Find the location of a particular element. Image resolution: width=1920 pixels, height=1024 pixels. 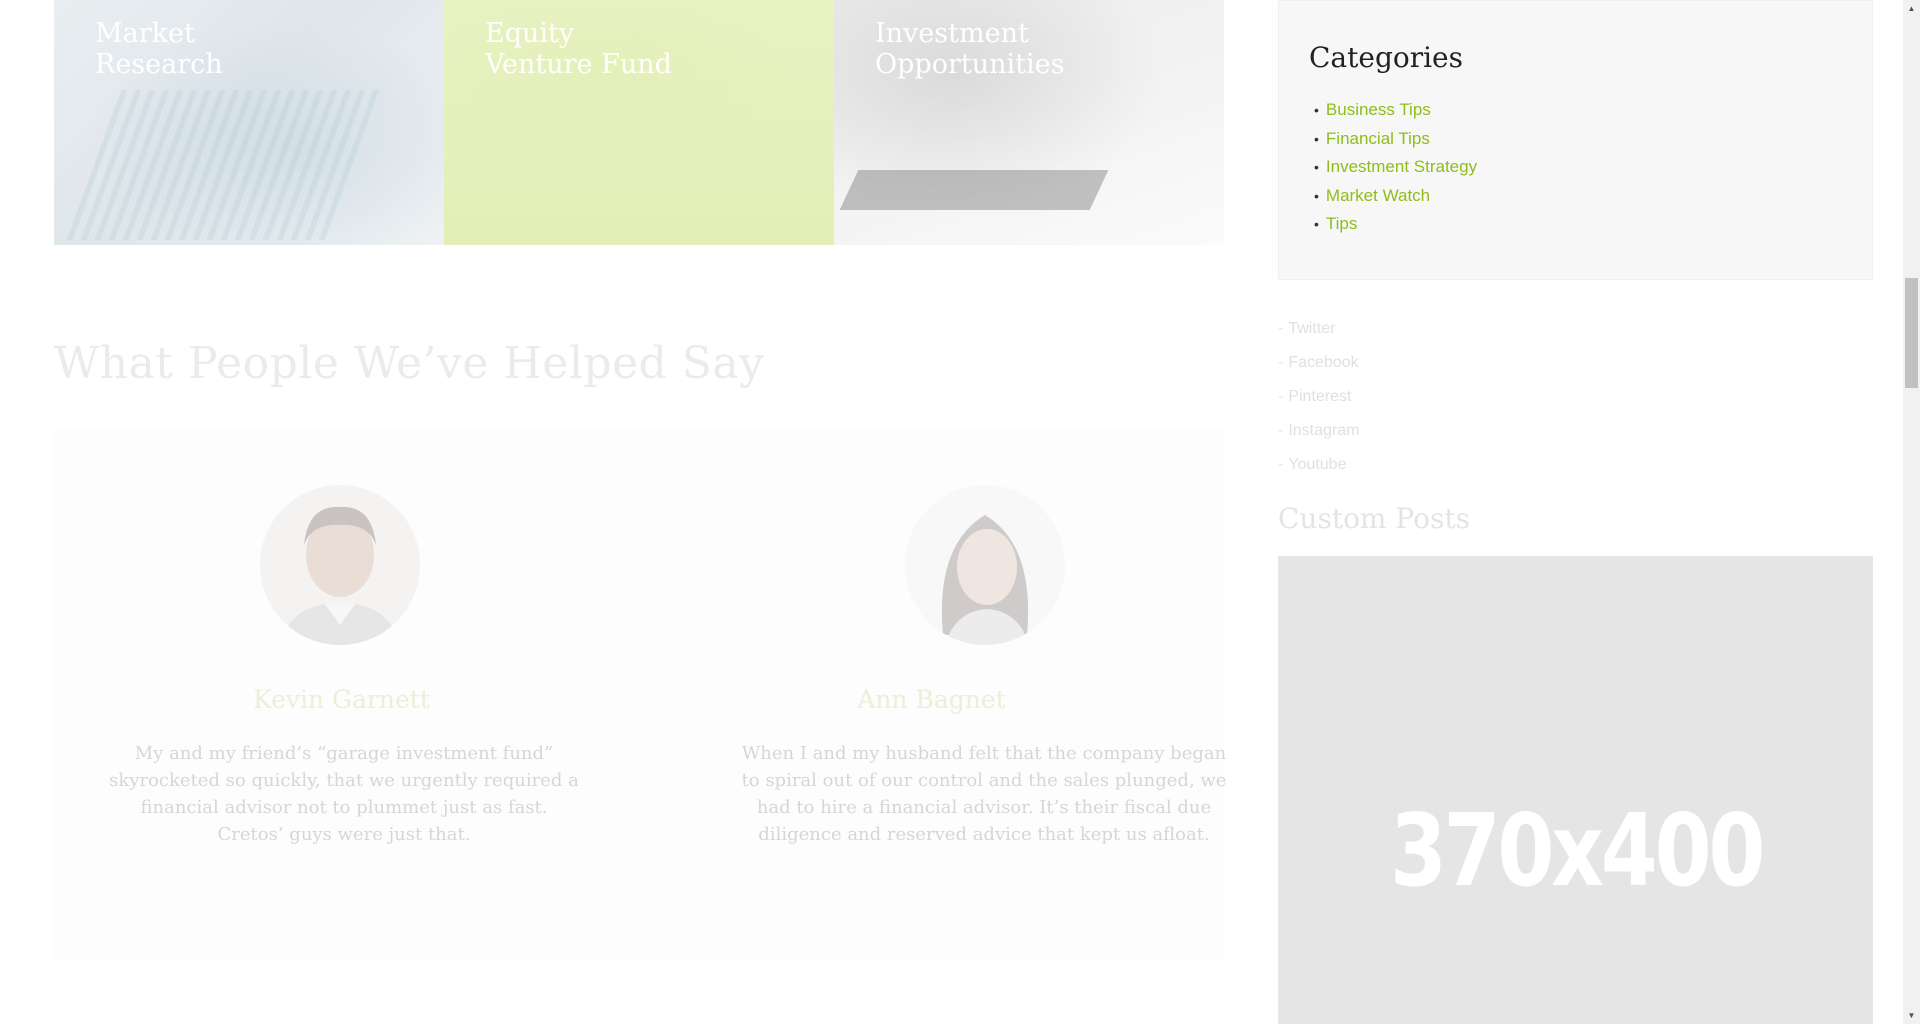

placeholder-label: 370x400 is located at coordinates (1577, 850).